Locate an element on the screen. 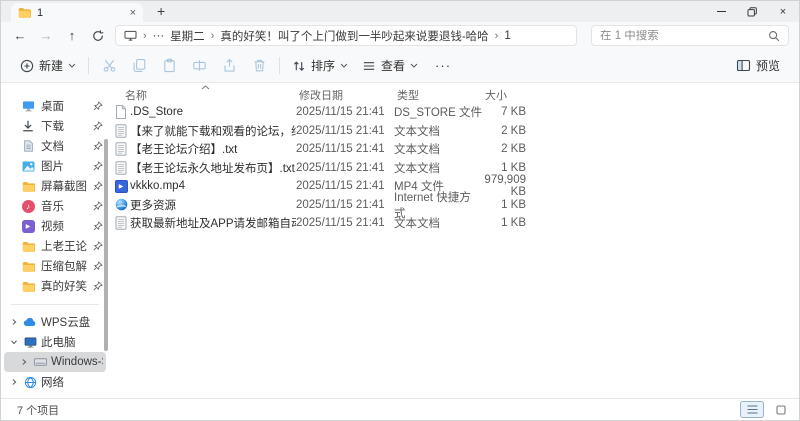 This screenshot has height=421, width=800. refresh-button is located at coordinates (98, 36).